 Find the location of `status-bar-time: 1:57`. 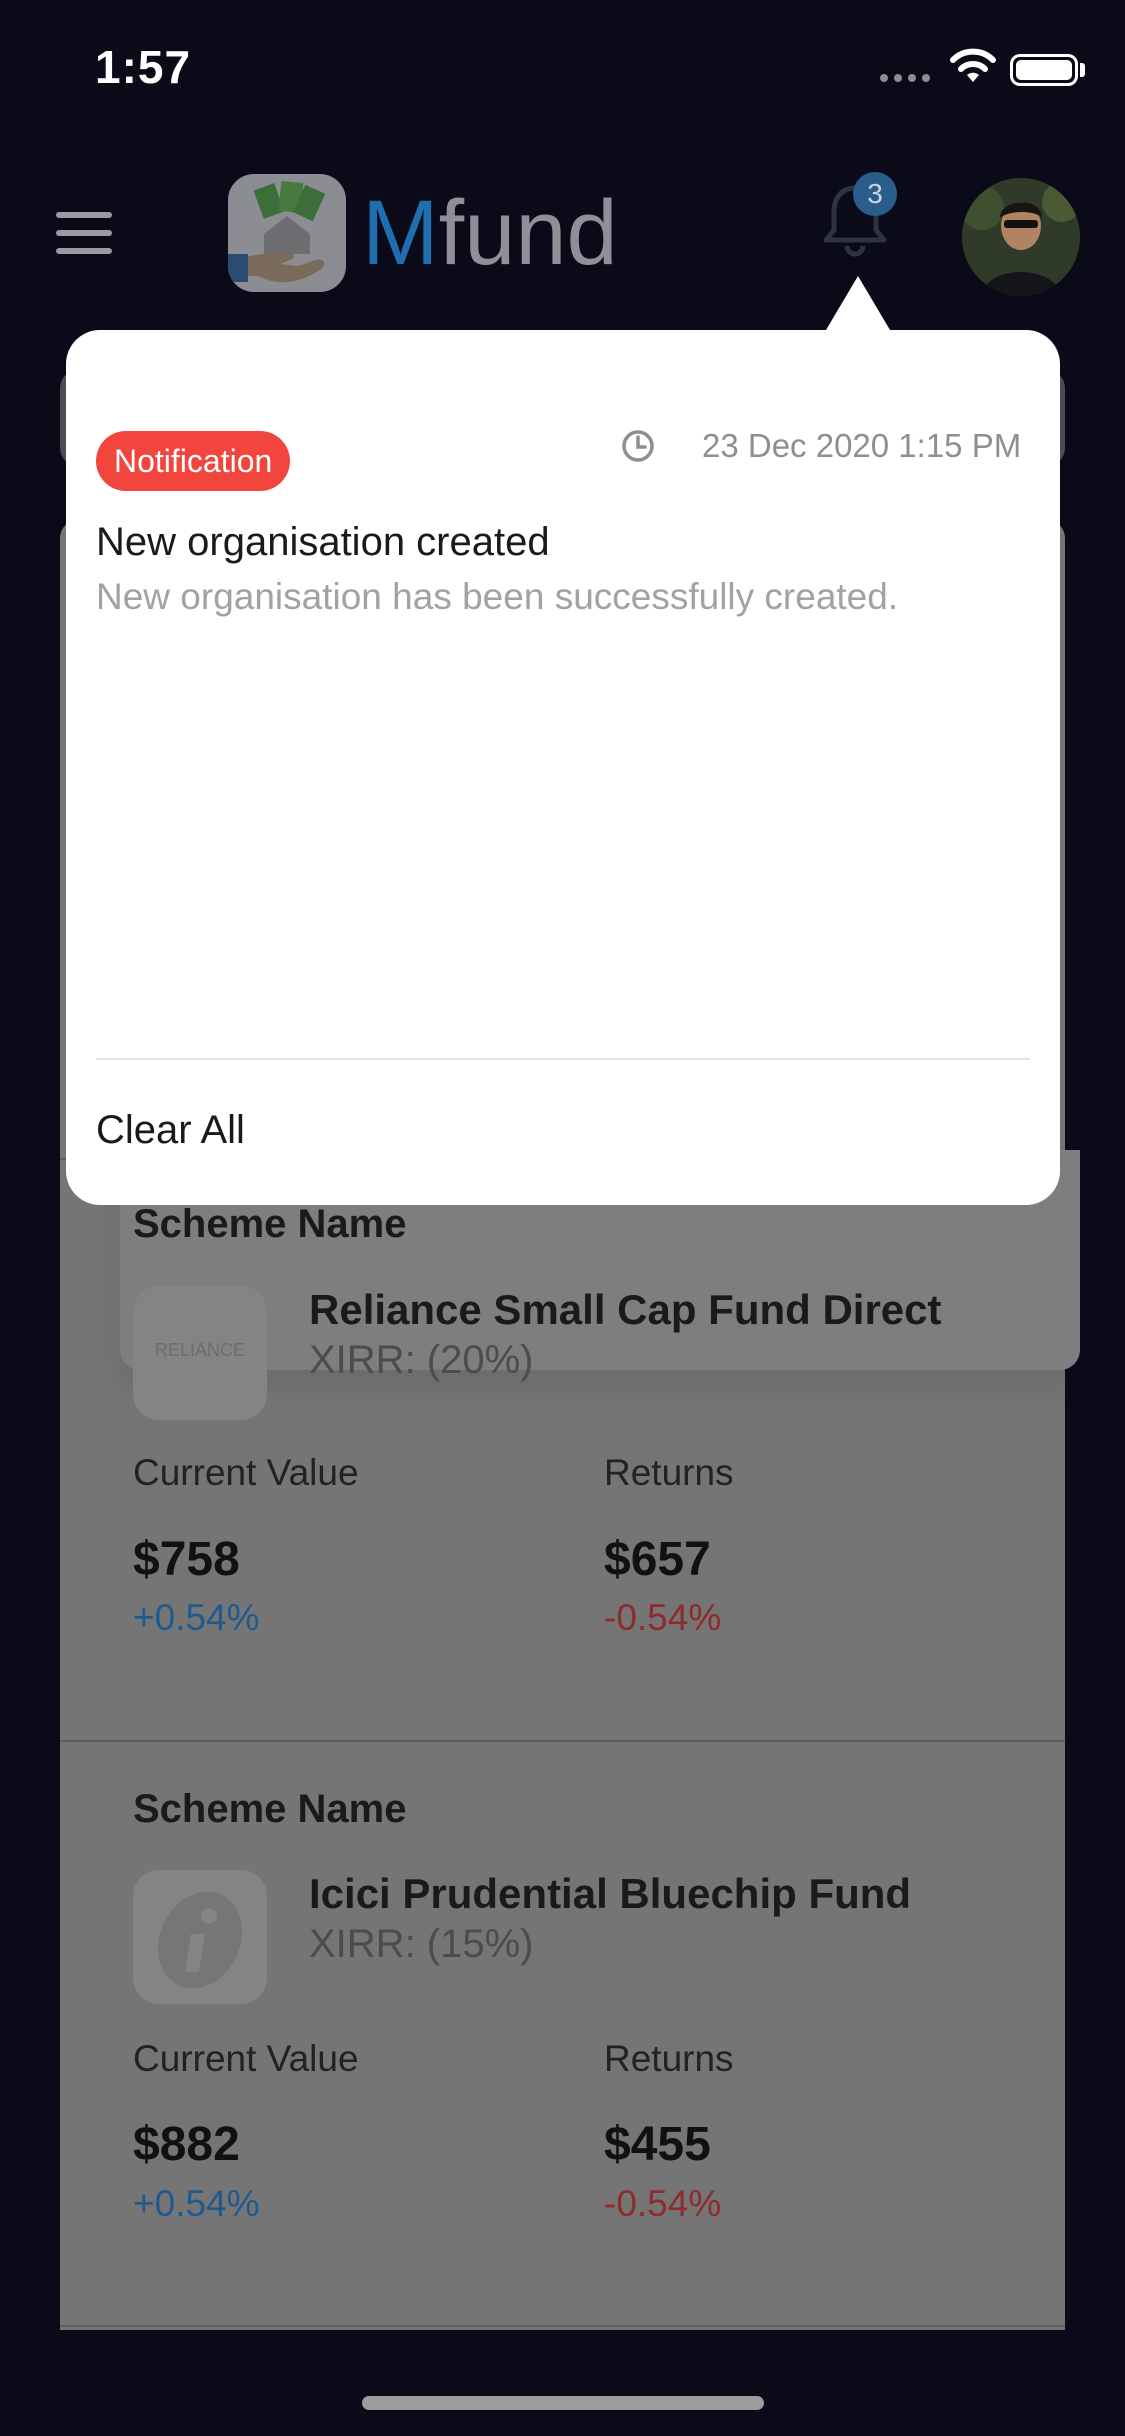

status-bar-time: 1:57 is located at coordinates (143, 67).